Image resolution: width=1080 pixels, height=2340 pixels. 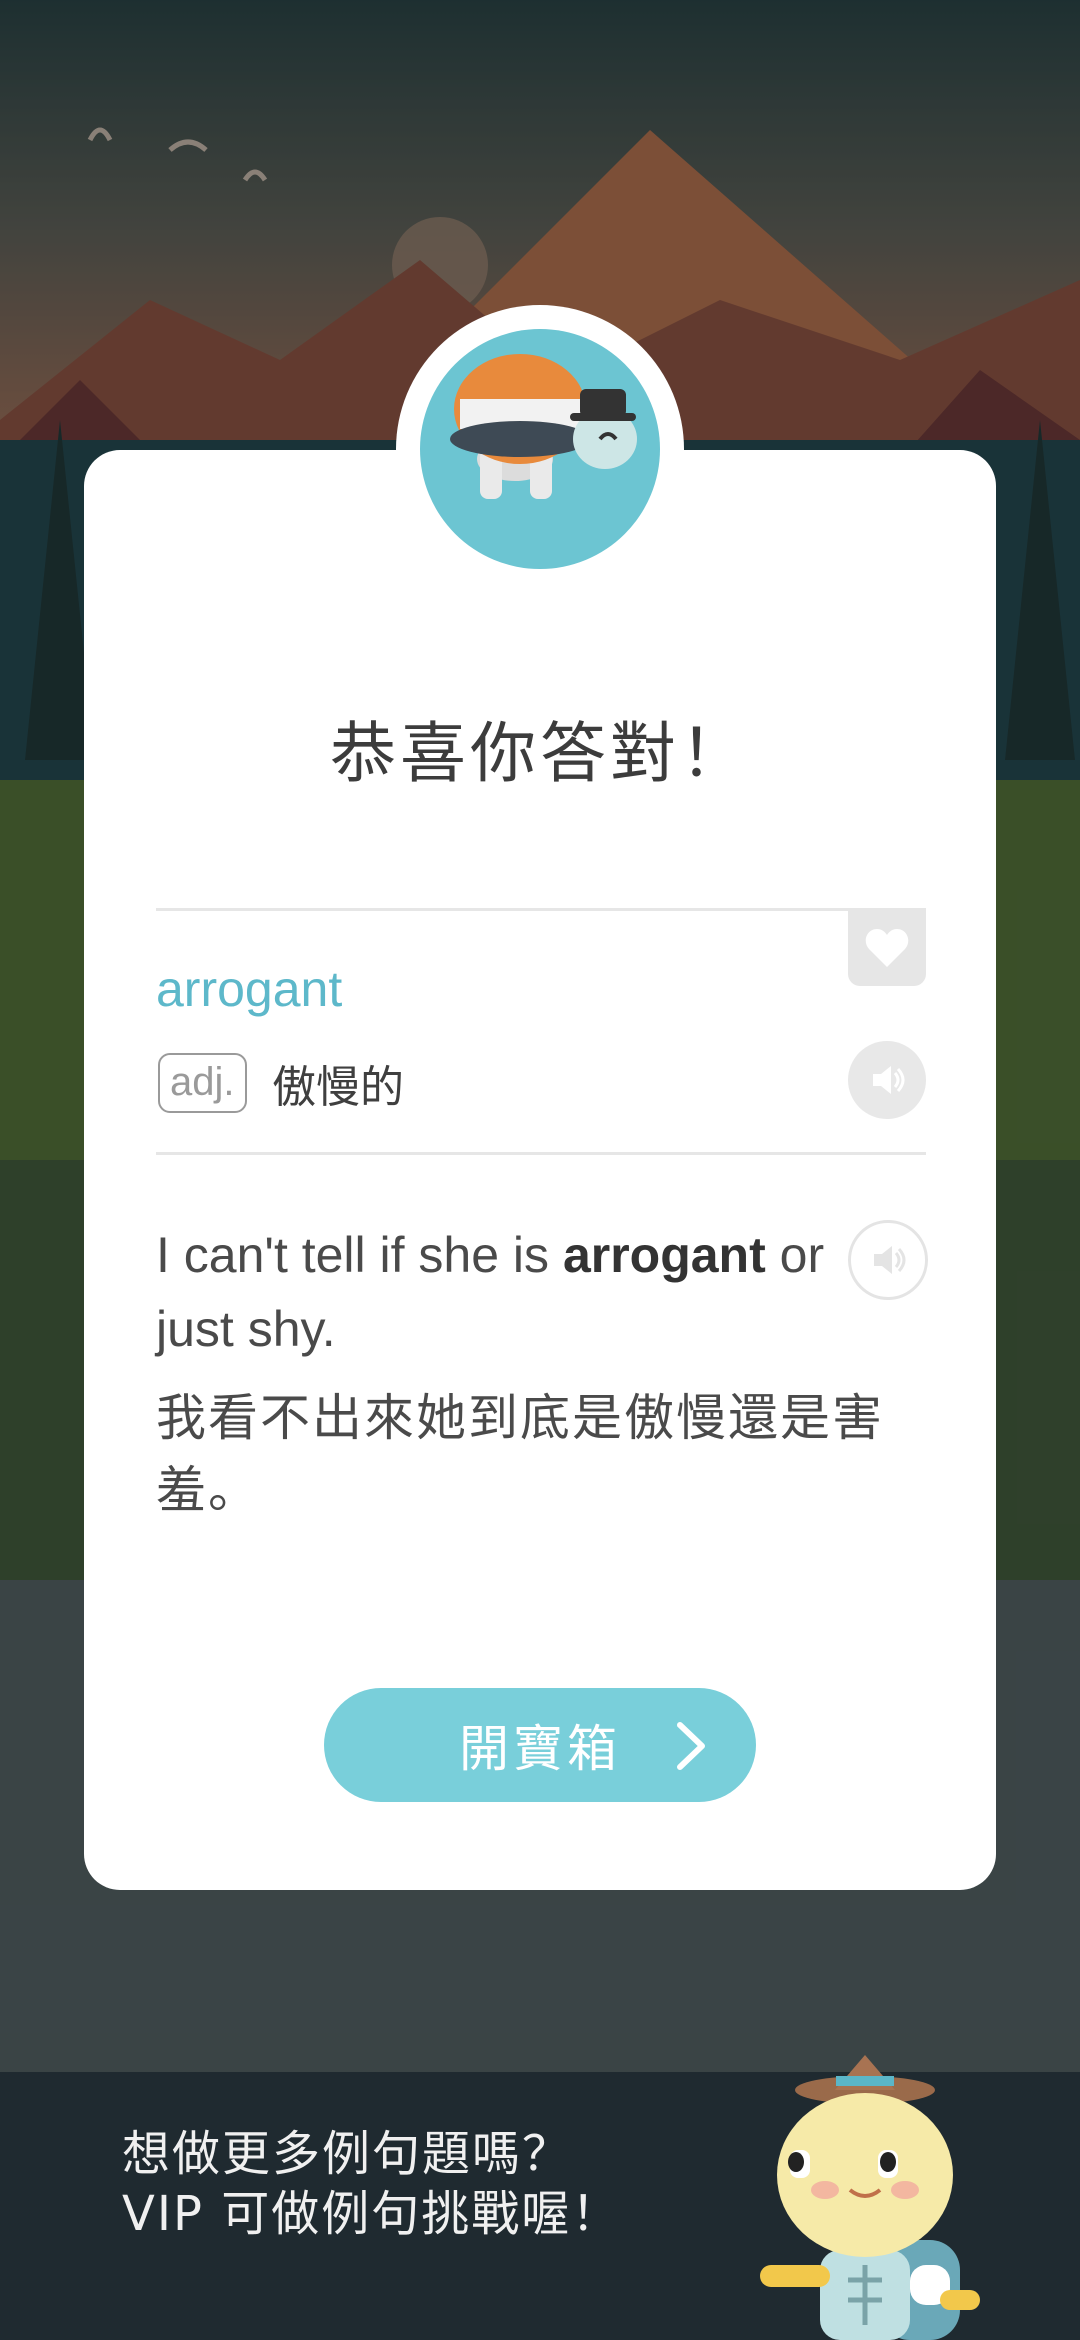 I want to click on open-treasure-label: 開寶箱, so click(x=540, y=1749).